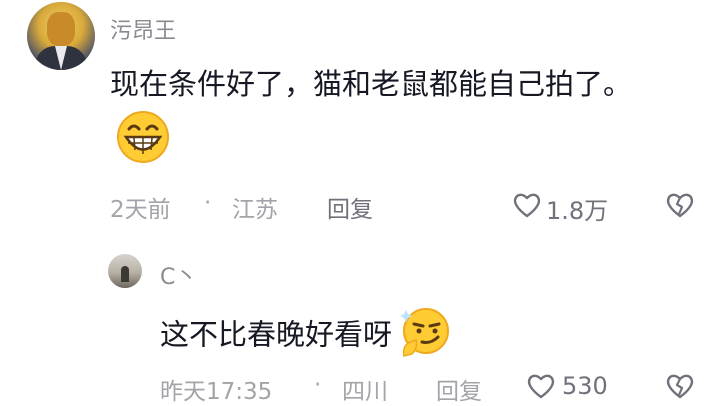 The height and width of the screenshot is (406, 720). Describe the element at coordinates (255, 210) in the screenshot. I see `comment-location: 江苏` at that location.